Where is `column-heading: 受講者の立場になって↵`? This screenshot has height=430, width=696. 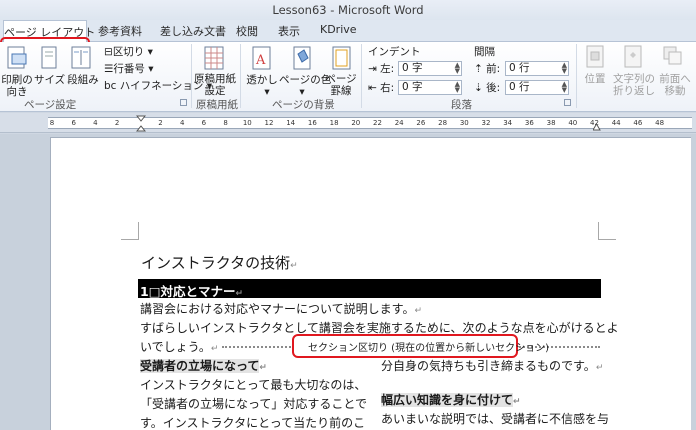
column-heading: 受講者の立場になって↵ is located at coordinates (203, 365).